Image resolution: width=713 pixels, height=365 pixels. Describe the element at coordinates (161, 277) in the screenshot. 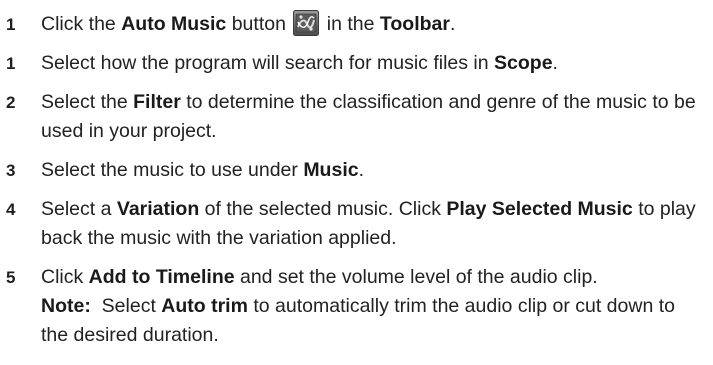

I see `add-to-timeline-term: Add to Timeline` at that location.